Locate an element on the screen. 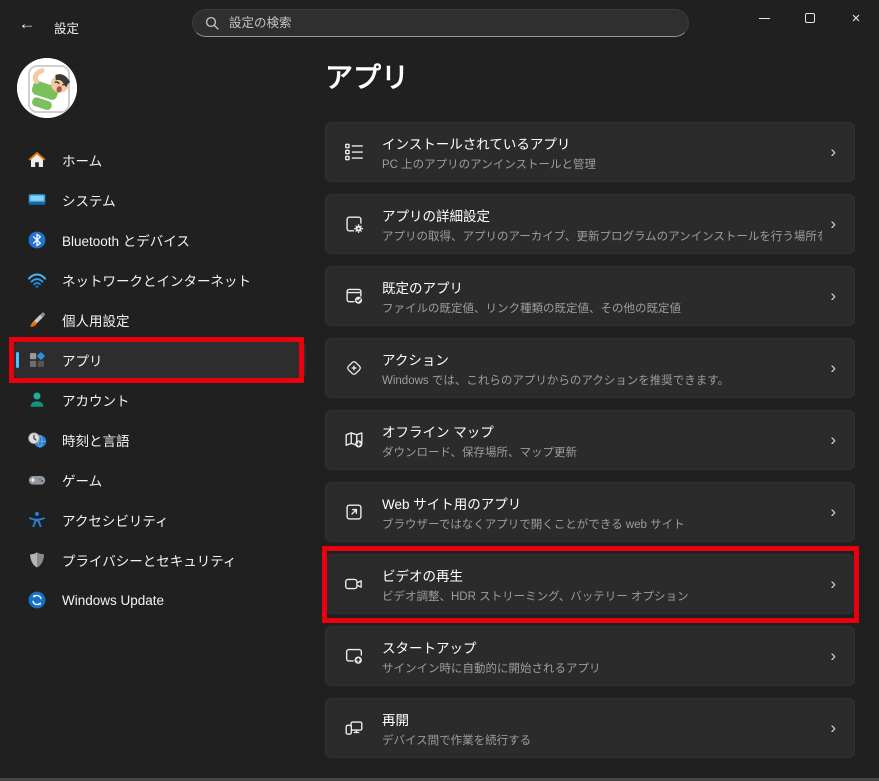 The width and height of the screenshot is (879, 781). close-button: × is located at coordinates (856, 18).